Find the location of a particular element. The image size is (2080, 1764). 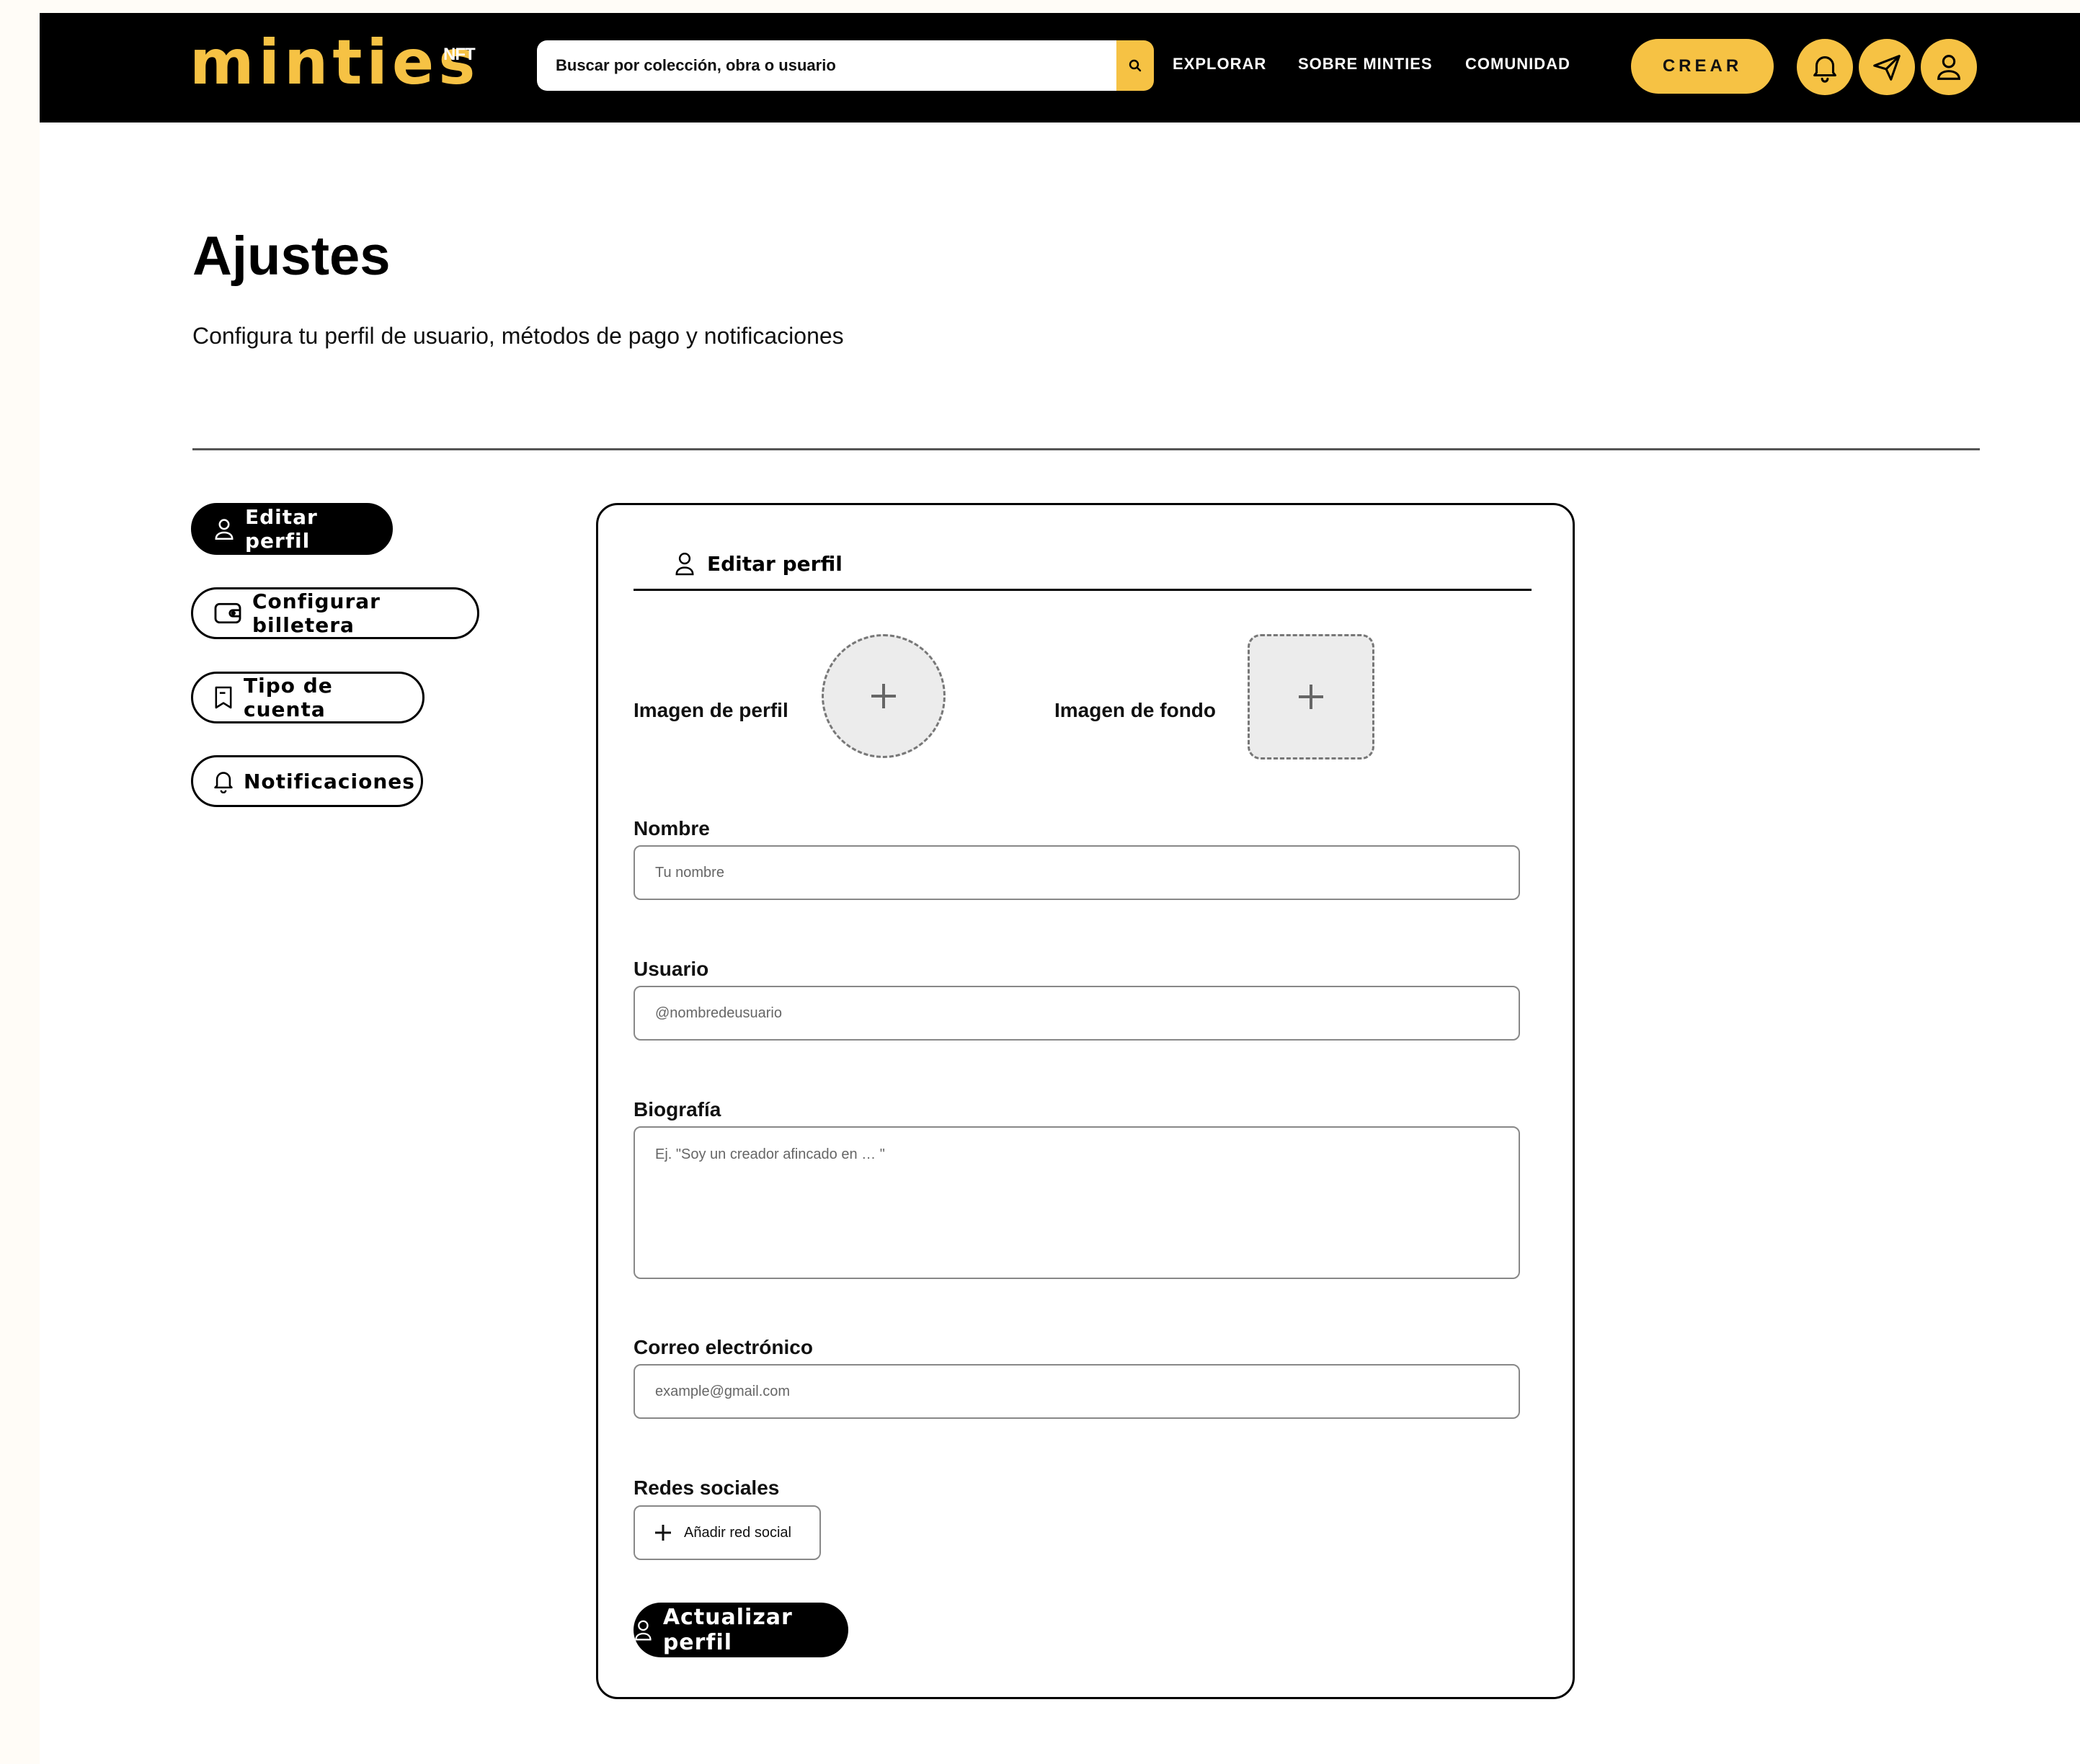

username-label: Usuario is located at coordinates (671, 969).